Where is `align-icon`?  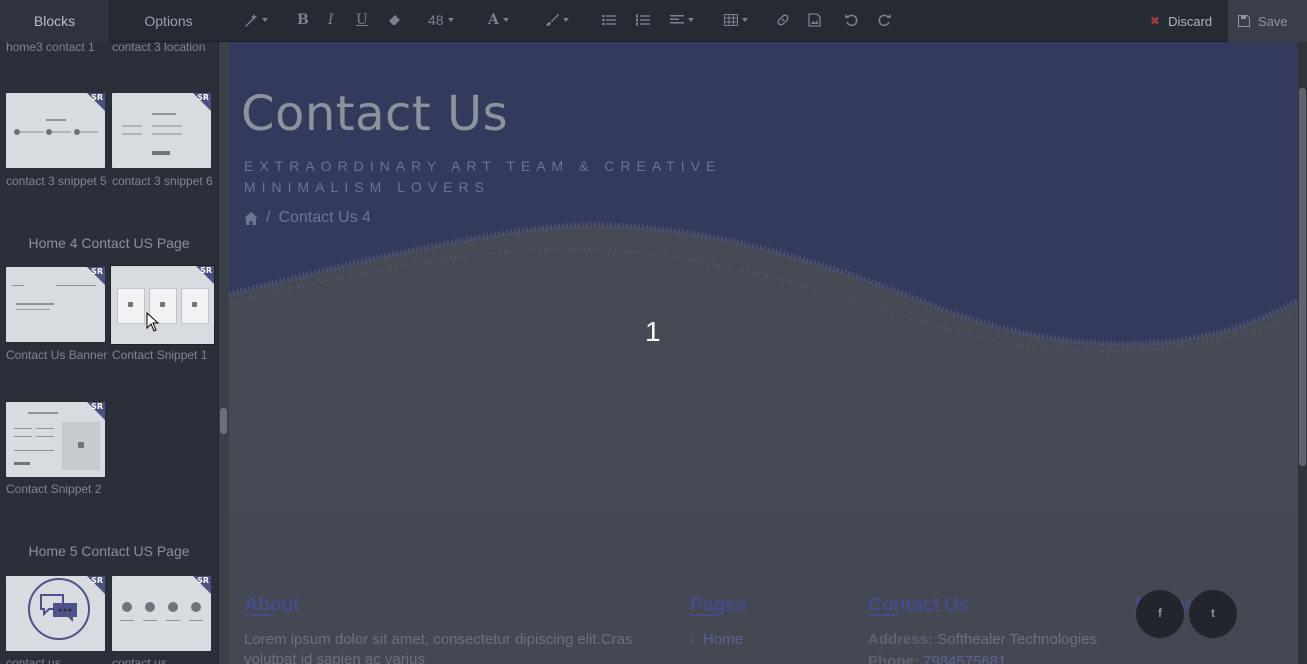
align-icon is located at coordinates (682, 20).